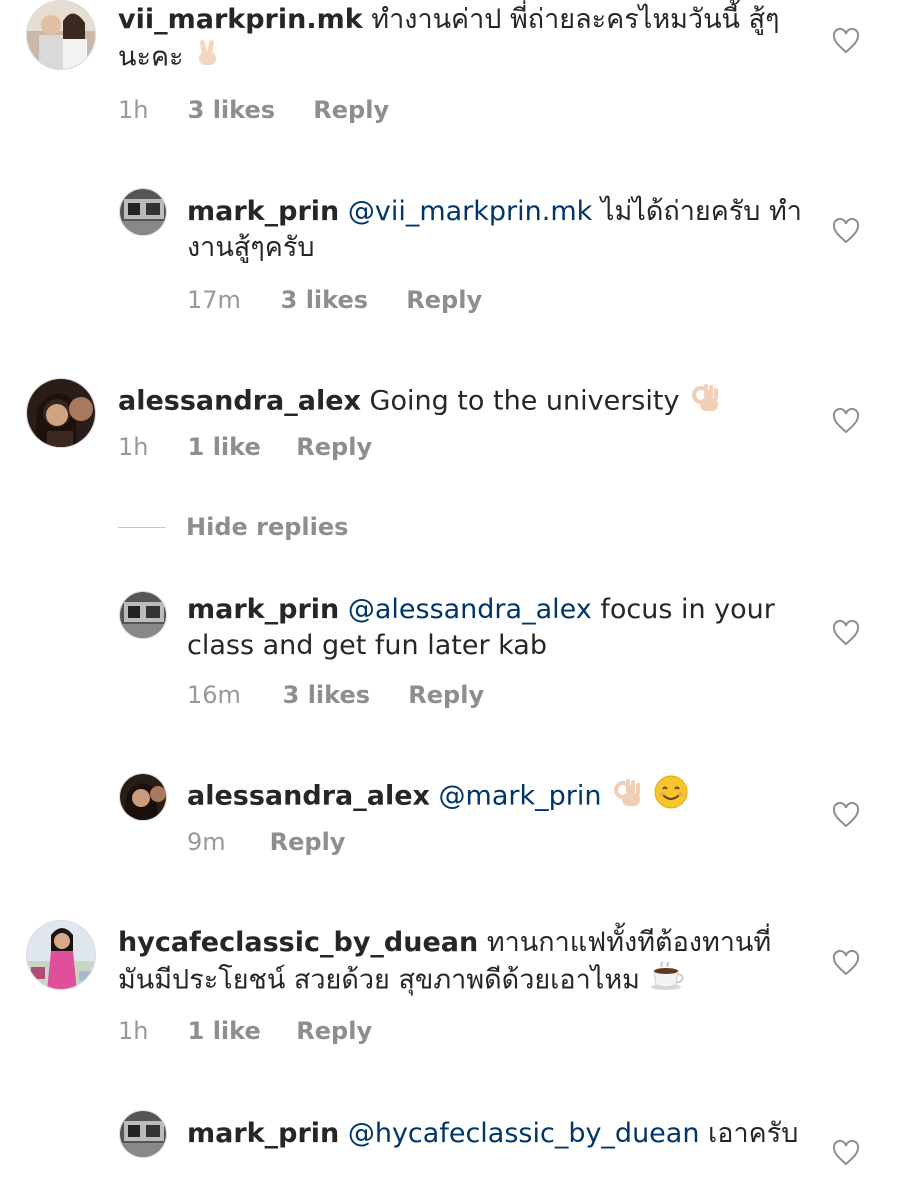 The width and height of the screenshot is (907, 1200). Describe the element at coordinates (470, 609) in the screenshot. I see `mention-link: @alessandra_alex` at that location.